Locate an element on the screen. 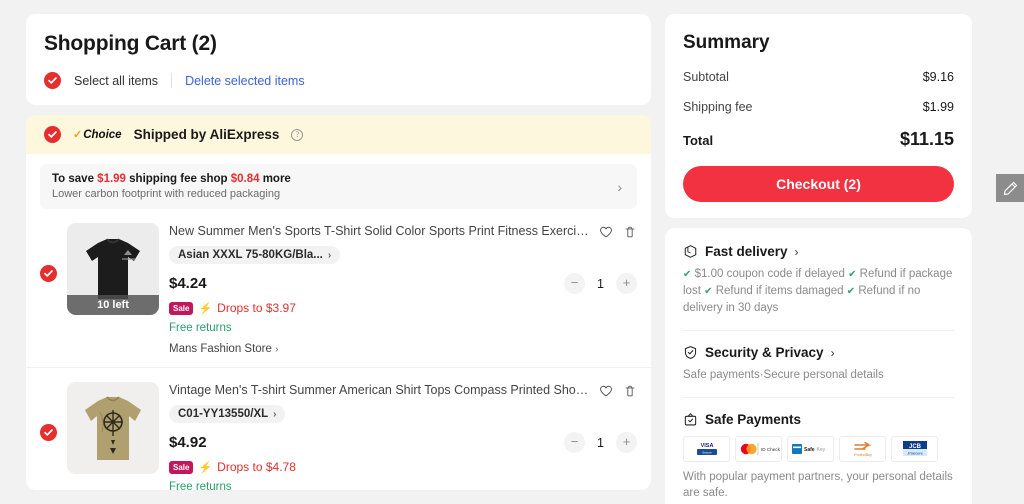  product-variant-chip: Asian XXXL 75-80KG/Bla... › is located at coordinates (255, 255).